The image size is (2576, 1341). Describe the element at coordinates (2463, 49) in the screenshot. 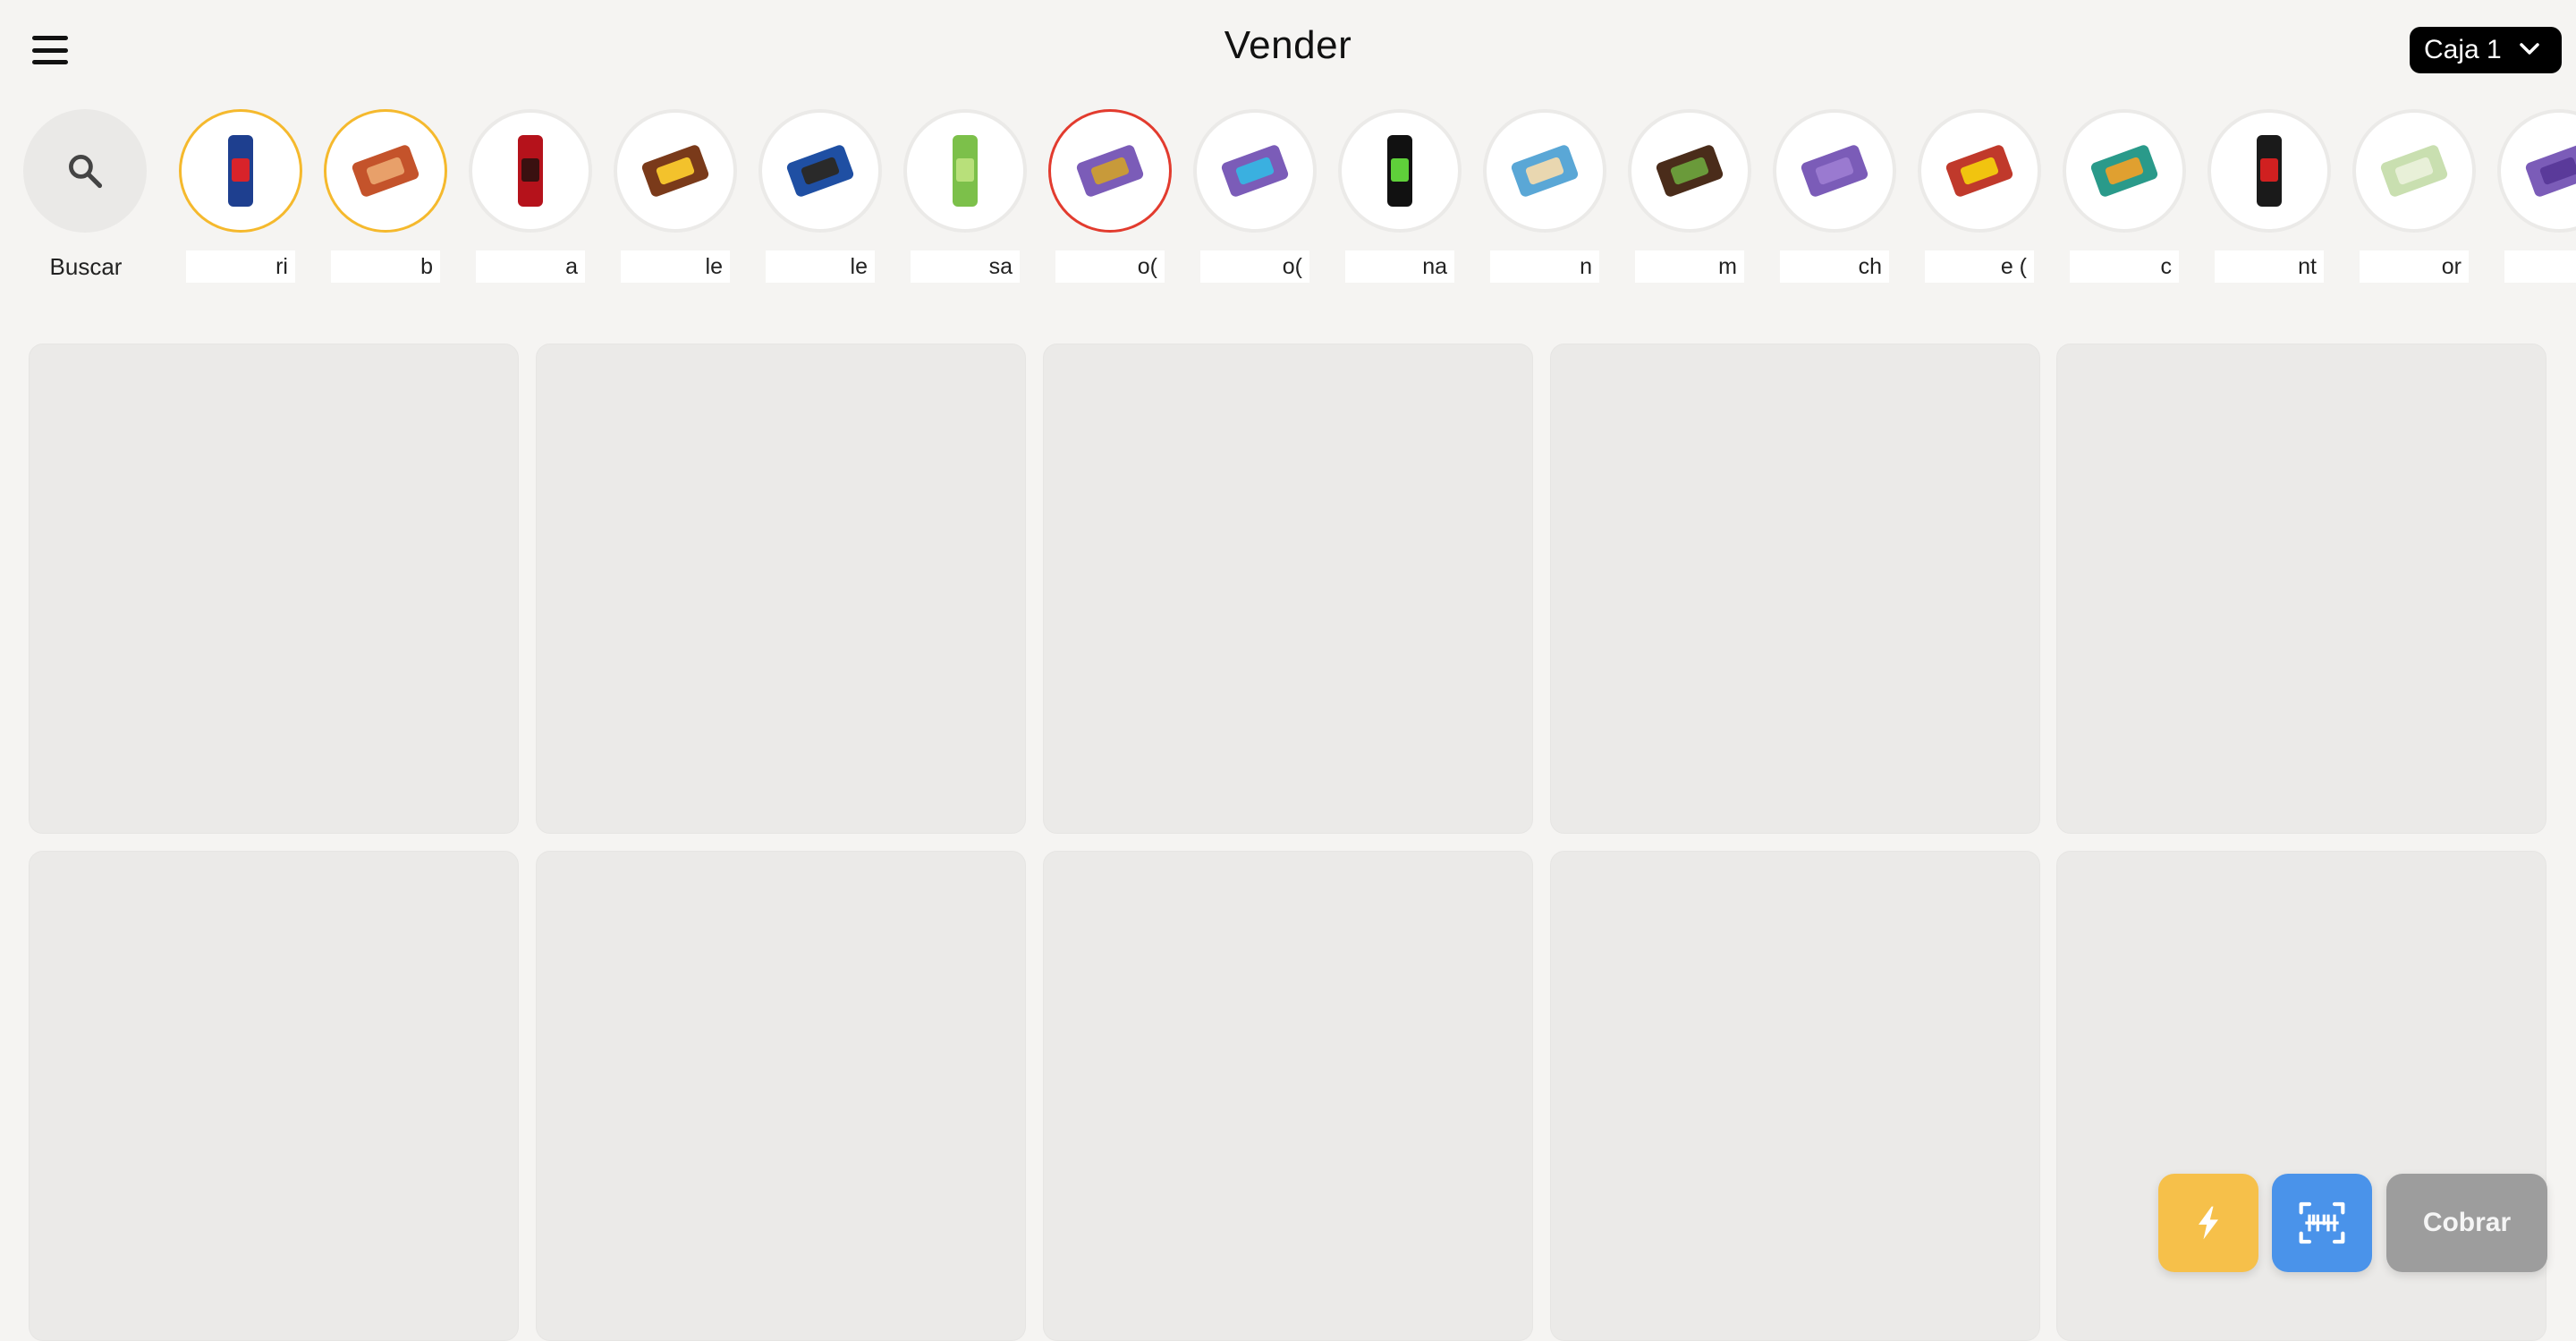

I see `register-select-value: Caja 1` at that location.